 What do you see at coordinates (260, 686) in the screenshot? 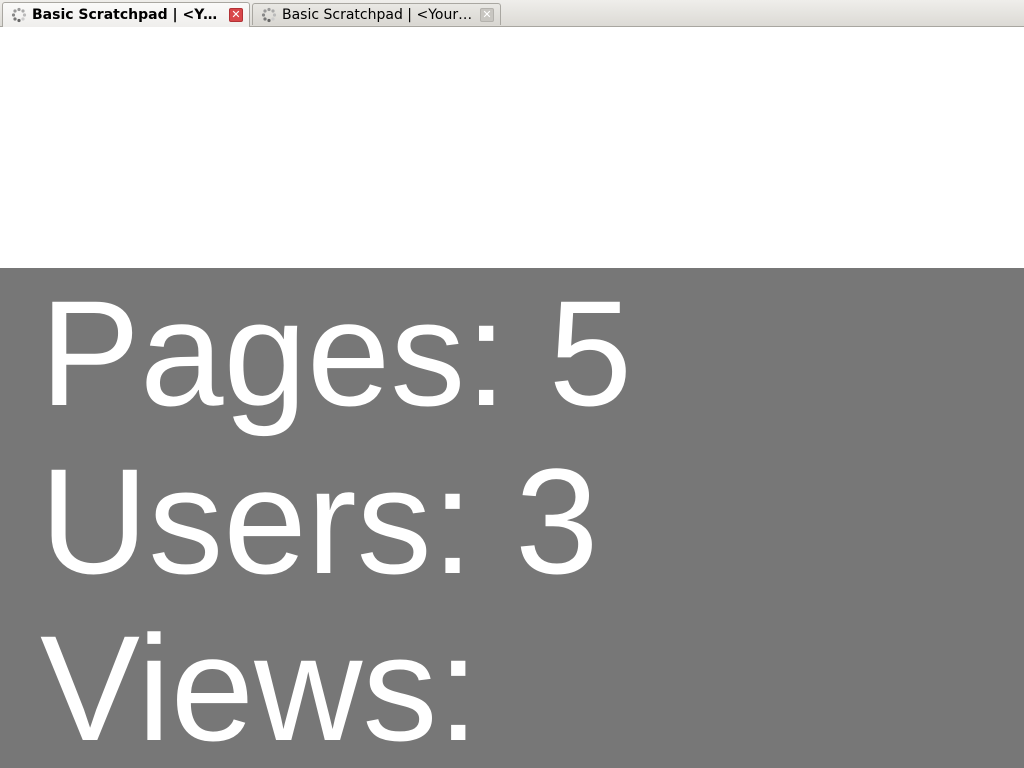
I see `stat-views: Views:` at bounding box center [260, 686].